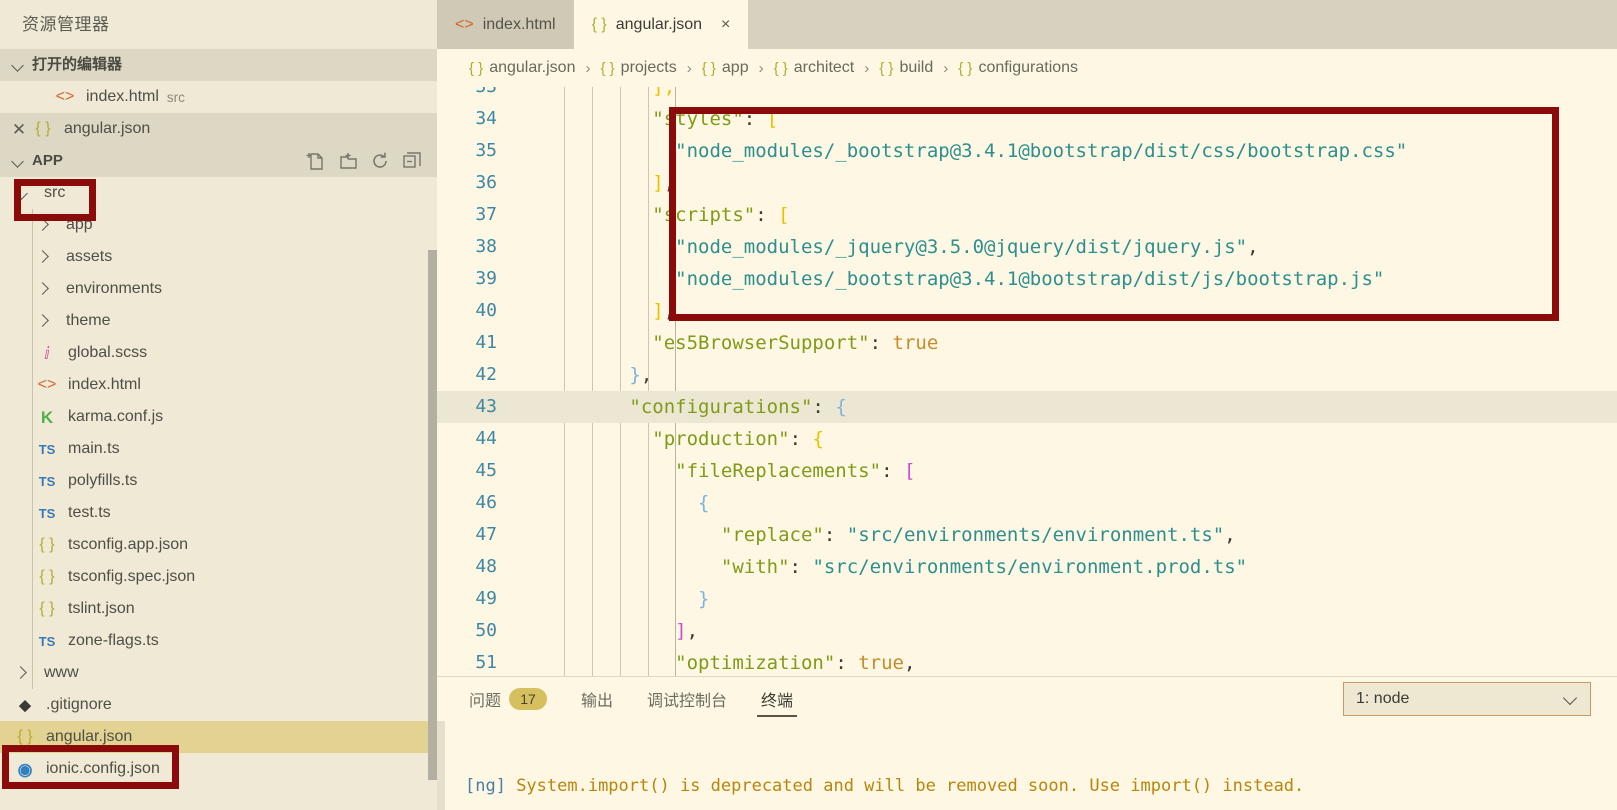  What do you see at coordinates (597, 699) in the screenshot?
I see `panel-tab-output: 输出` at bounding box center [597, 699].